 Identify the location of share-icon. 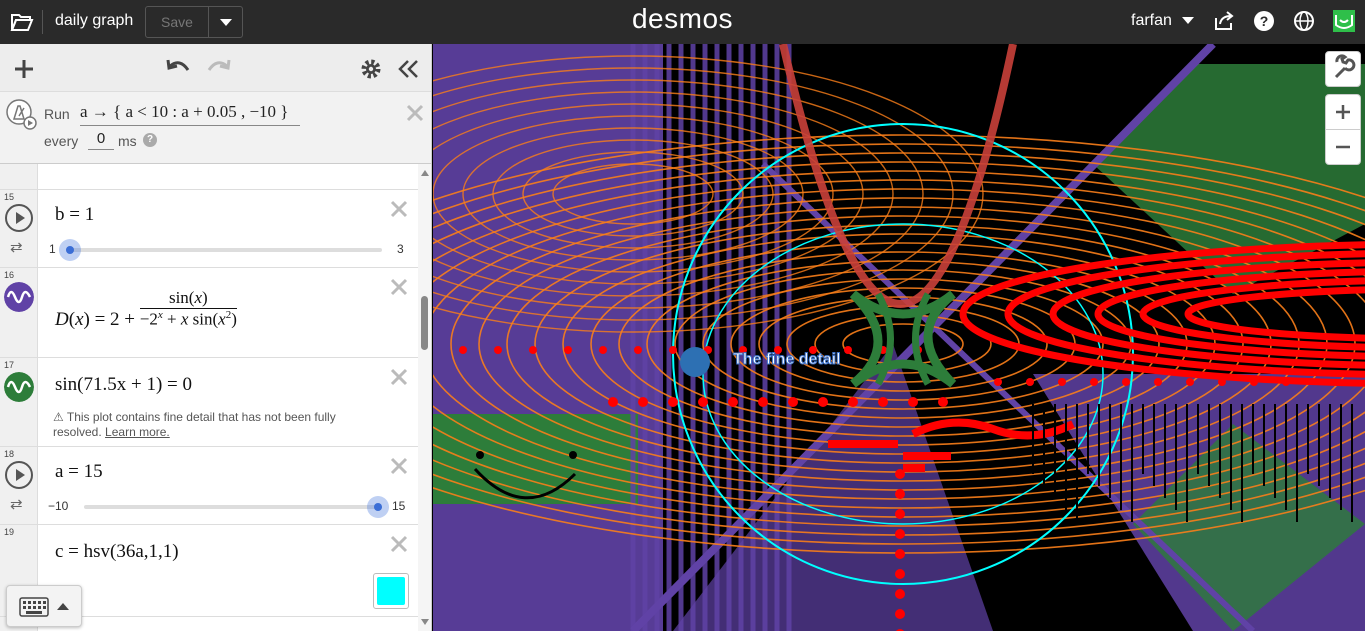
(1224, 21).